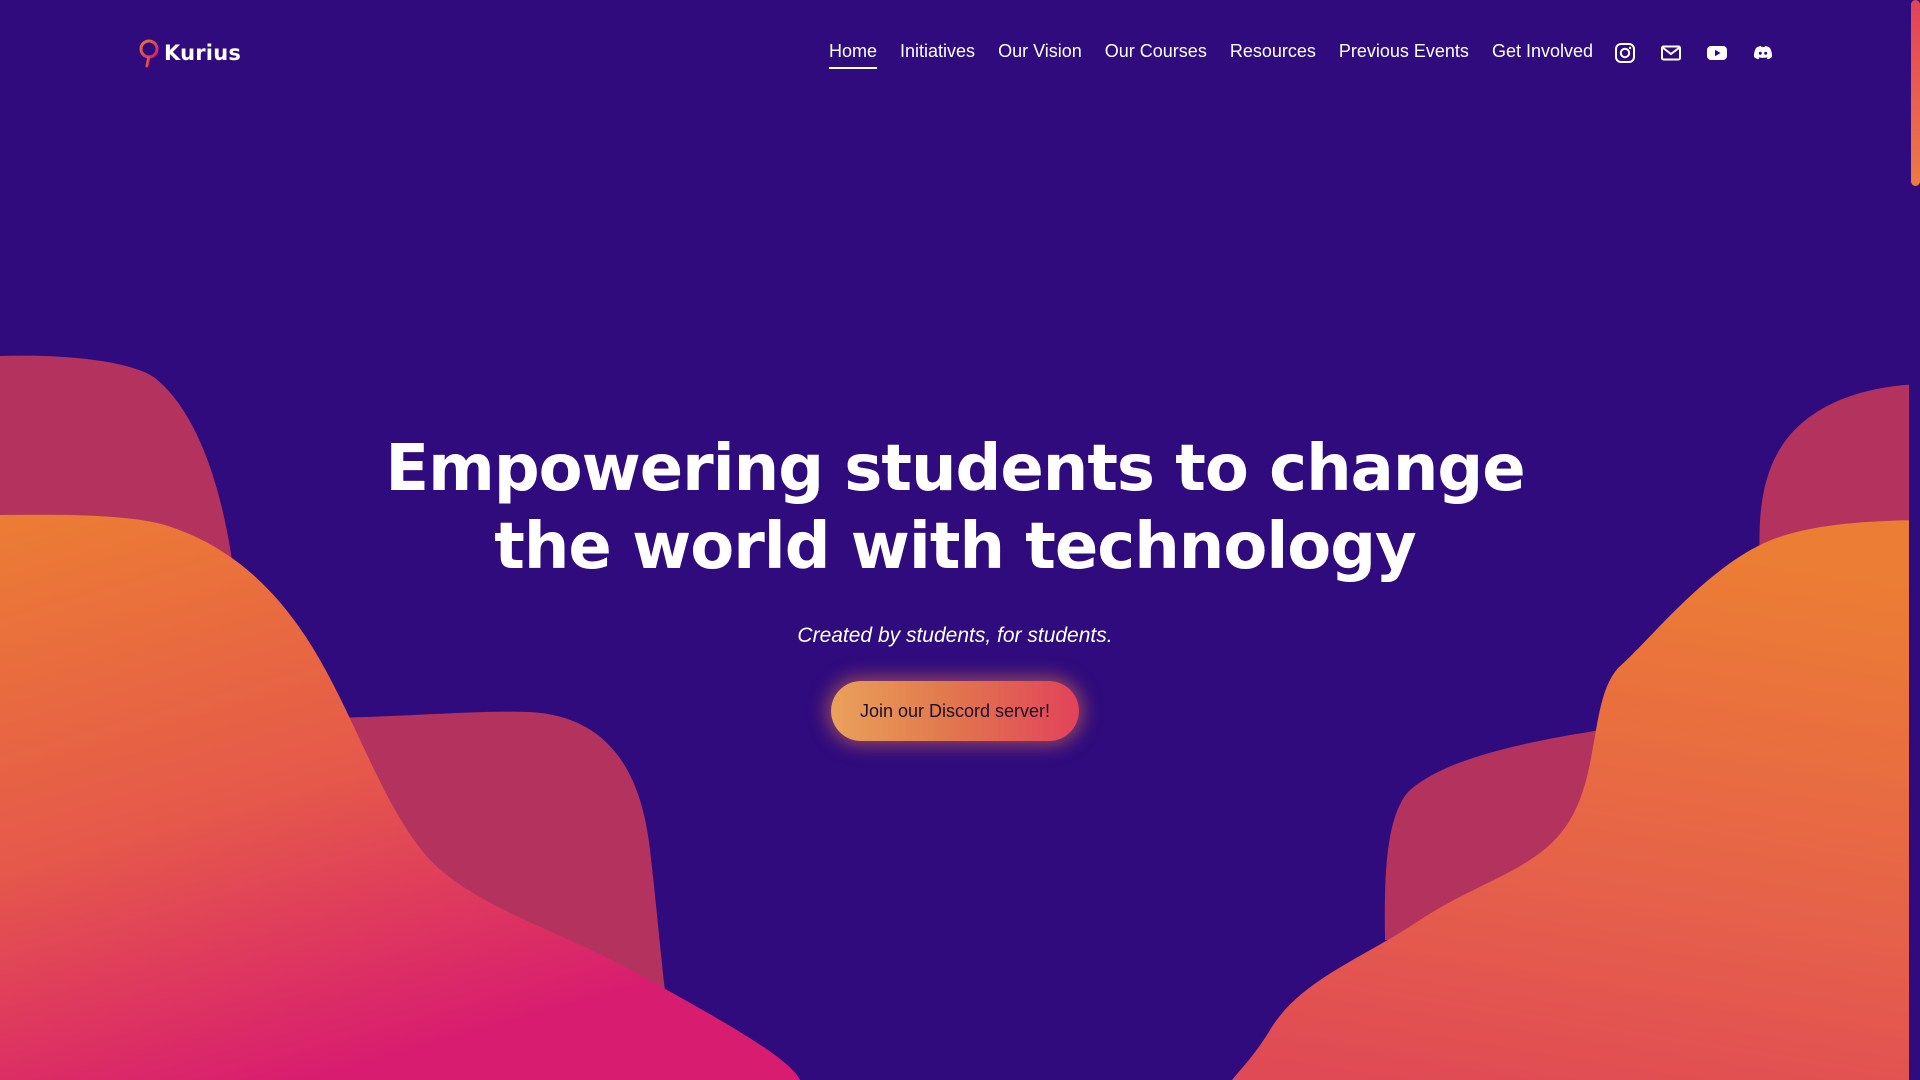 This screenshot has height=1080, width=1920. I want to click on brand-logo: Kurius, so click(189, 53).